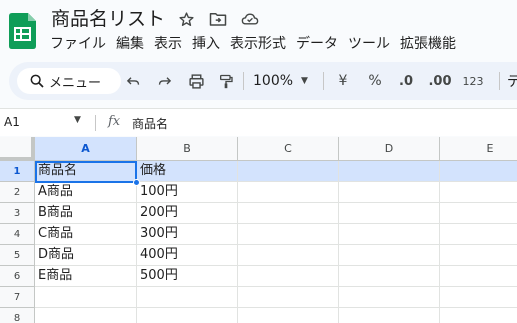 The image size is (517, 323). I want to click on fill-handle, so click(136, 182).